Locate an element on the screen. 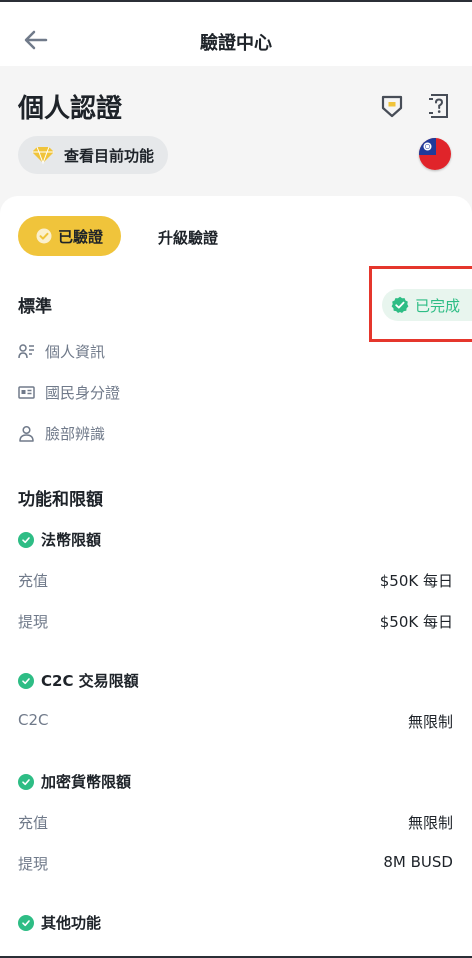 Image resolution: width=472 pixels, height=958 pixels. help-icon is located at coordinates (438, 106).